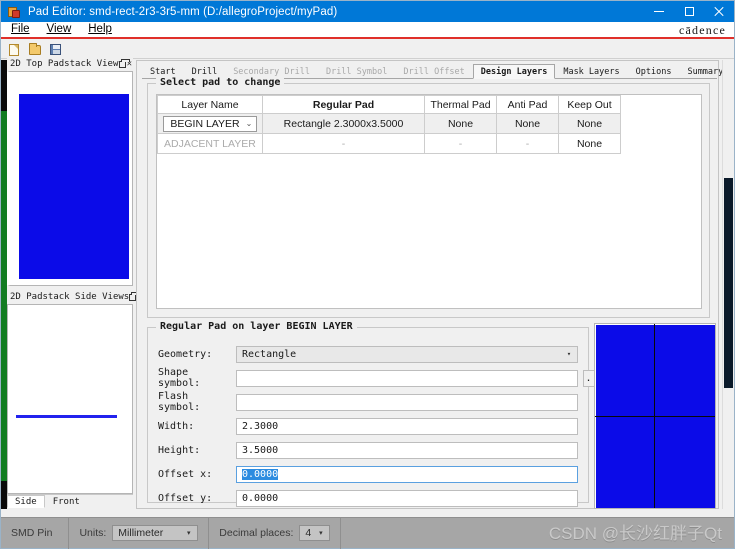 The width and height of the screenshot is (735, 549). I want to click on pad-shape-side-view, so click(66, 416).